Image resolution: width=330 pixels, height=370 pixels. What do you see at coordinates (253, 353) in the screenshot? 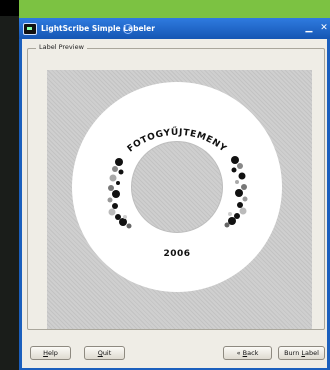
I see `back-button-label: ack` at bounding box center [253, 353].